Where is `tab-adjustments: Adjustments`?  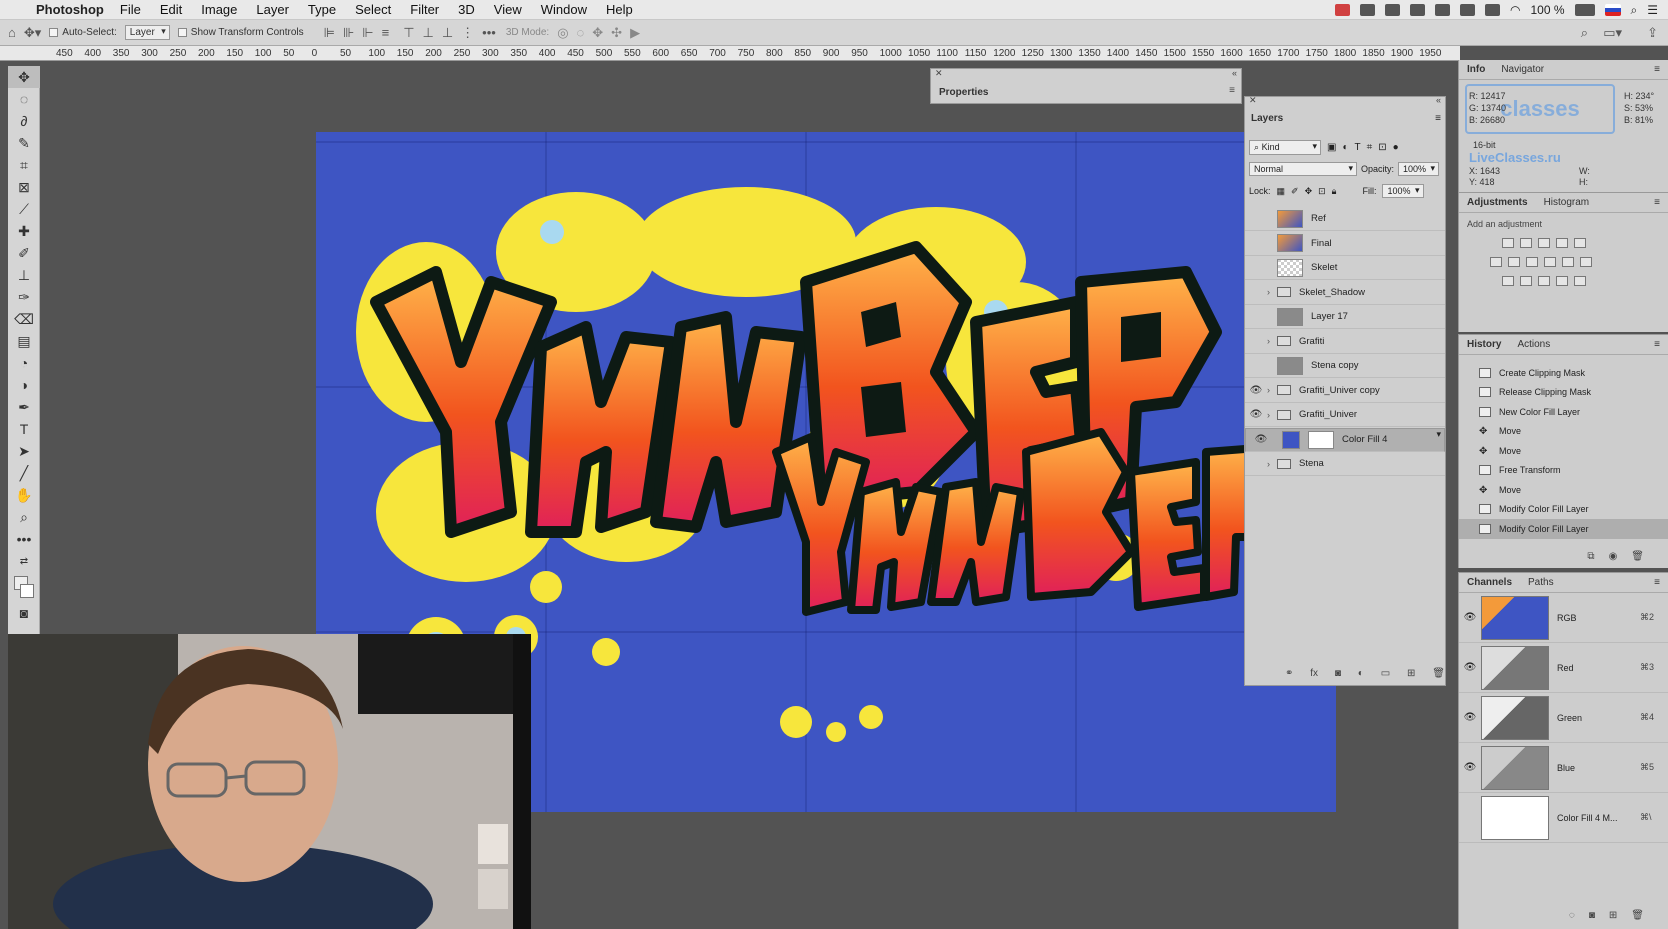
tab-adjustments: Adjustments is located at coordinates (1497, 202).